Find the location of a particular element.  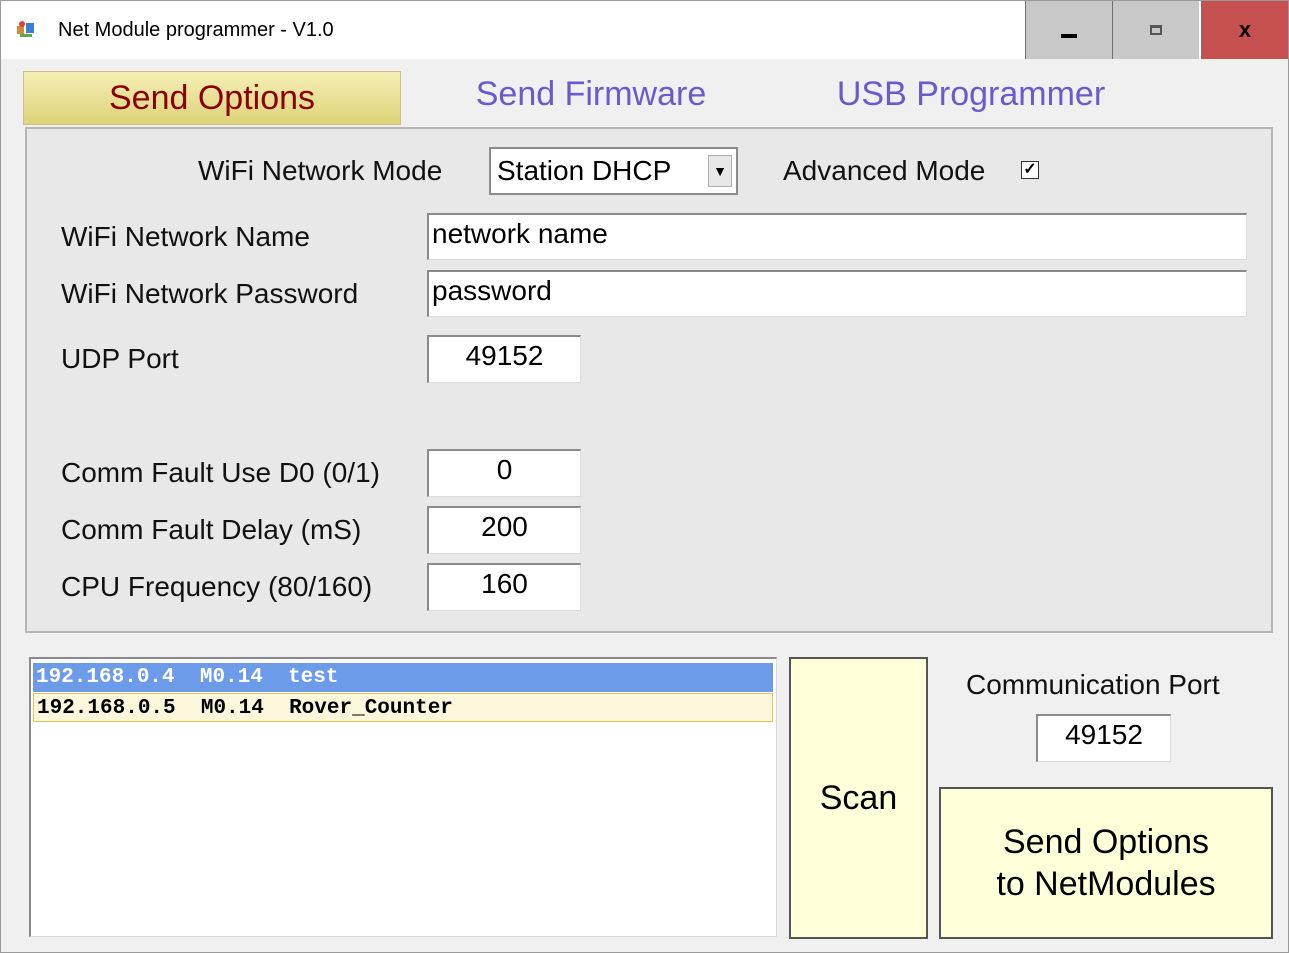

maximize-button is located at coordinates (1155, 30).